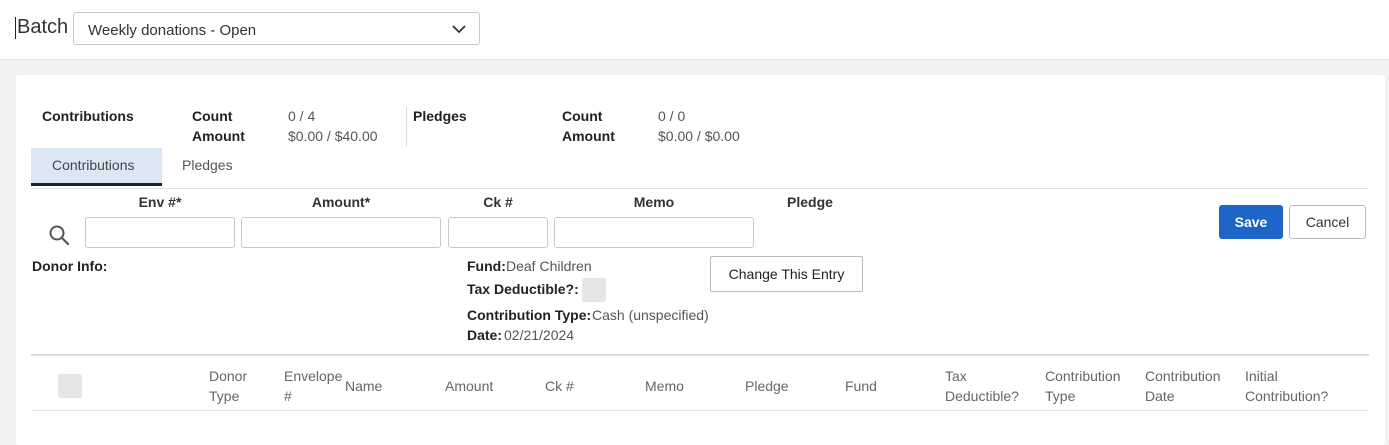  What do you see at coordinates (43, 27) in the screenshot?
I see `batch-label: Batch` at bounding box center [43, 27].